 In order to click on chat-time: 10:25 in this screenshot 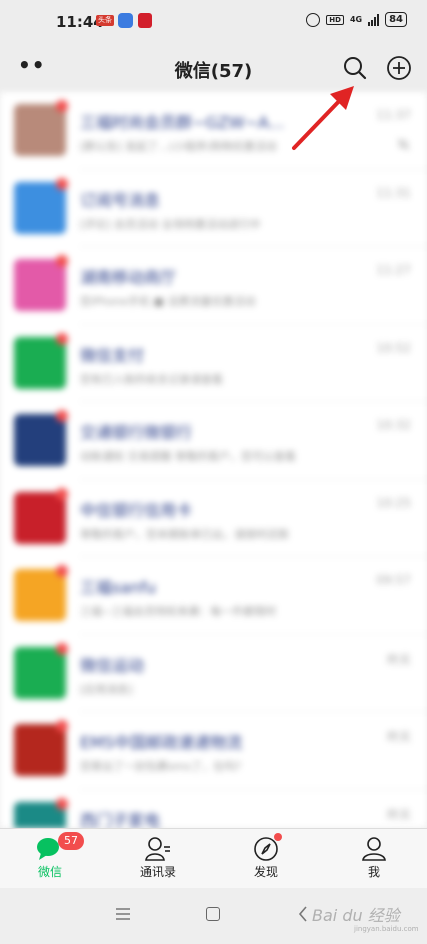, I will do `click(393, 502)`.